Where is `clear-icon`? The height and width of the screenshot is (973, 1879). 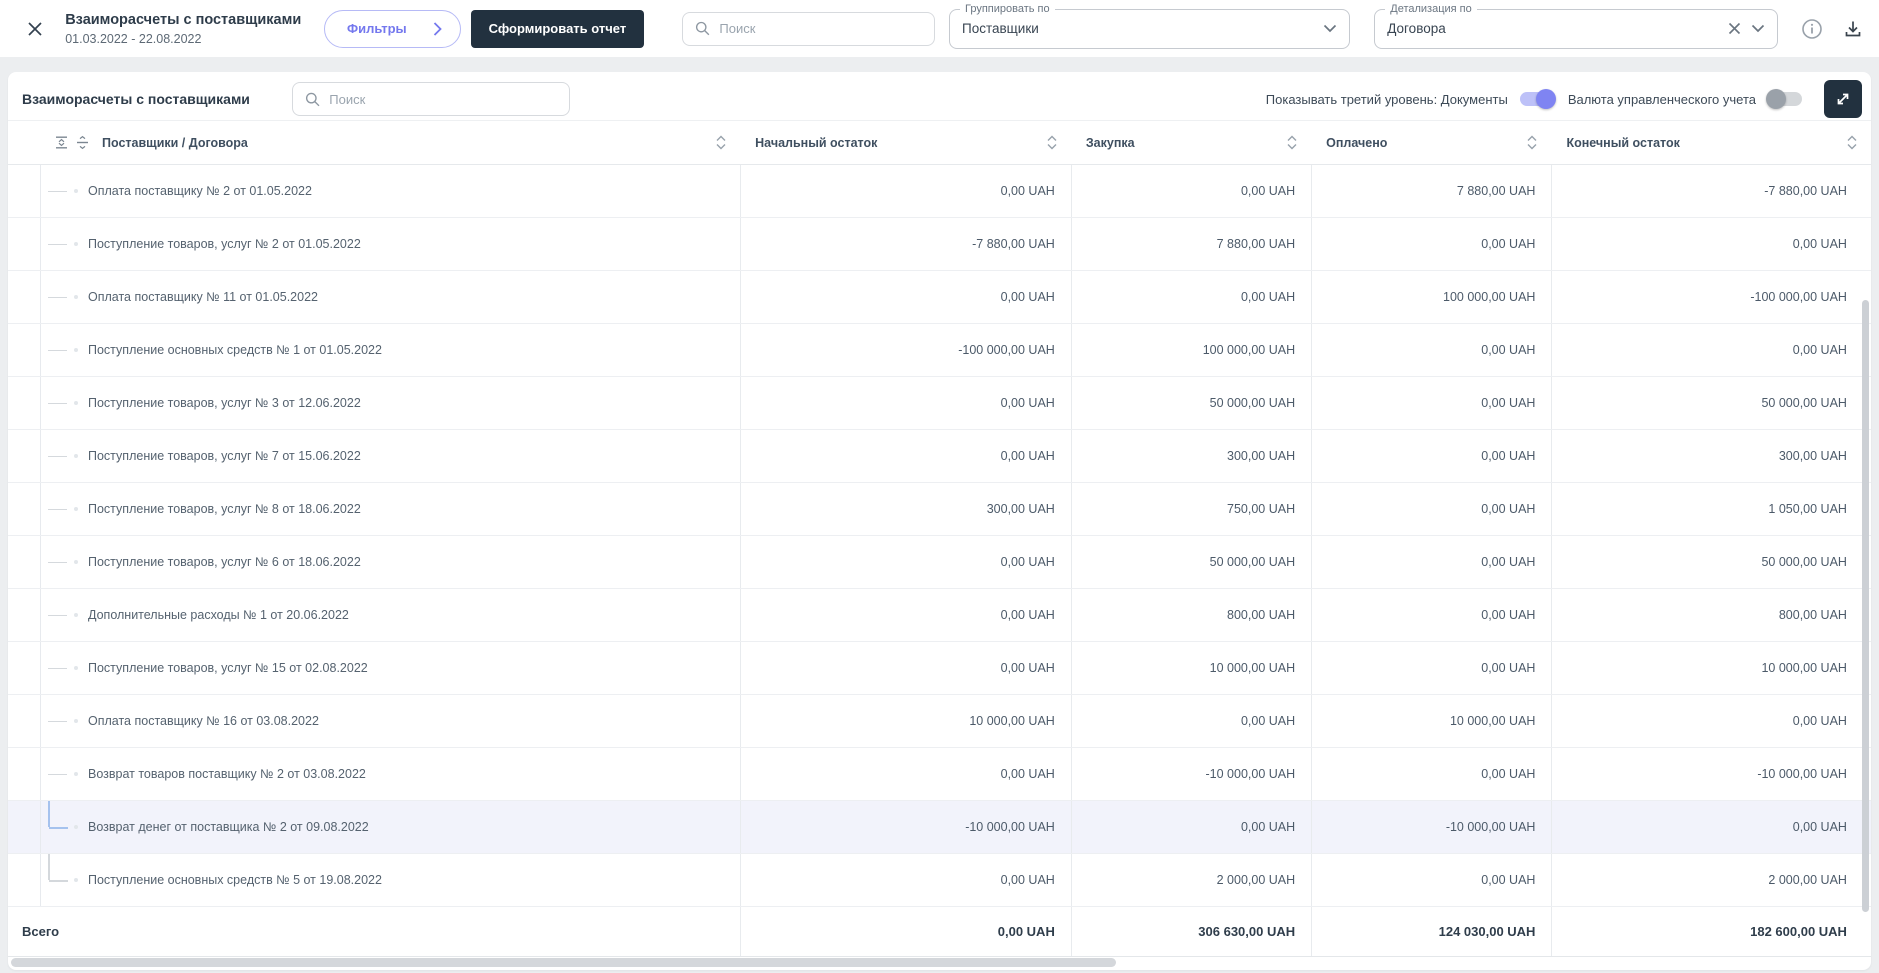
clear-icon is located at coordinates (1734, 28).